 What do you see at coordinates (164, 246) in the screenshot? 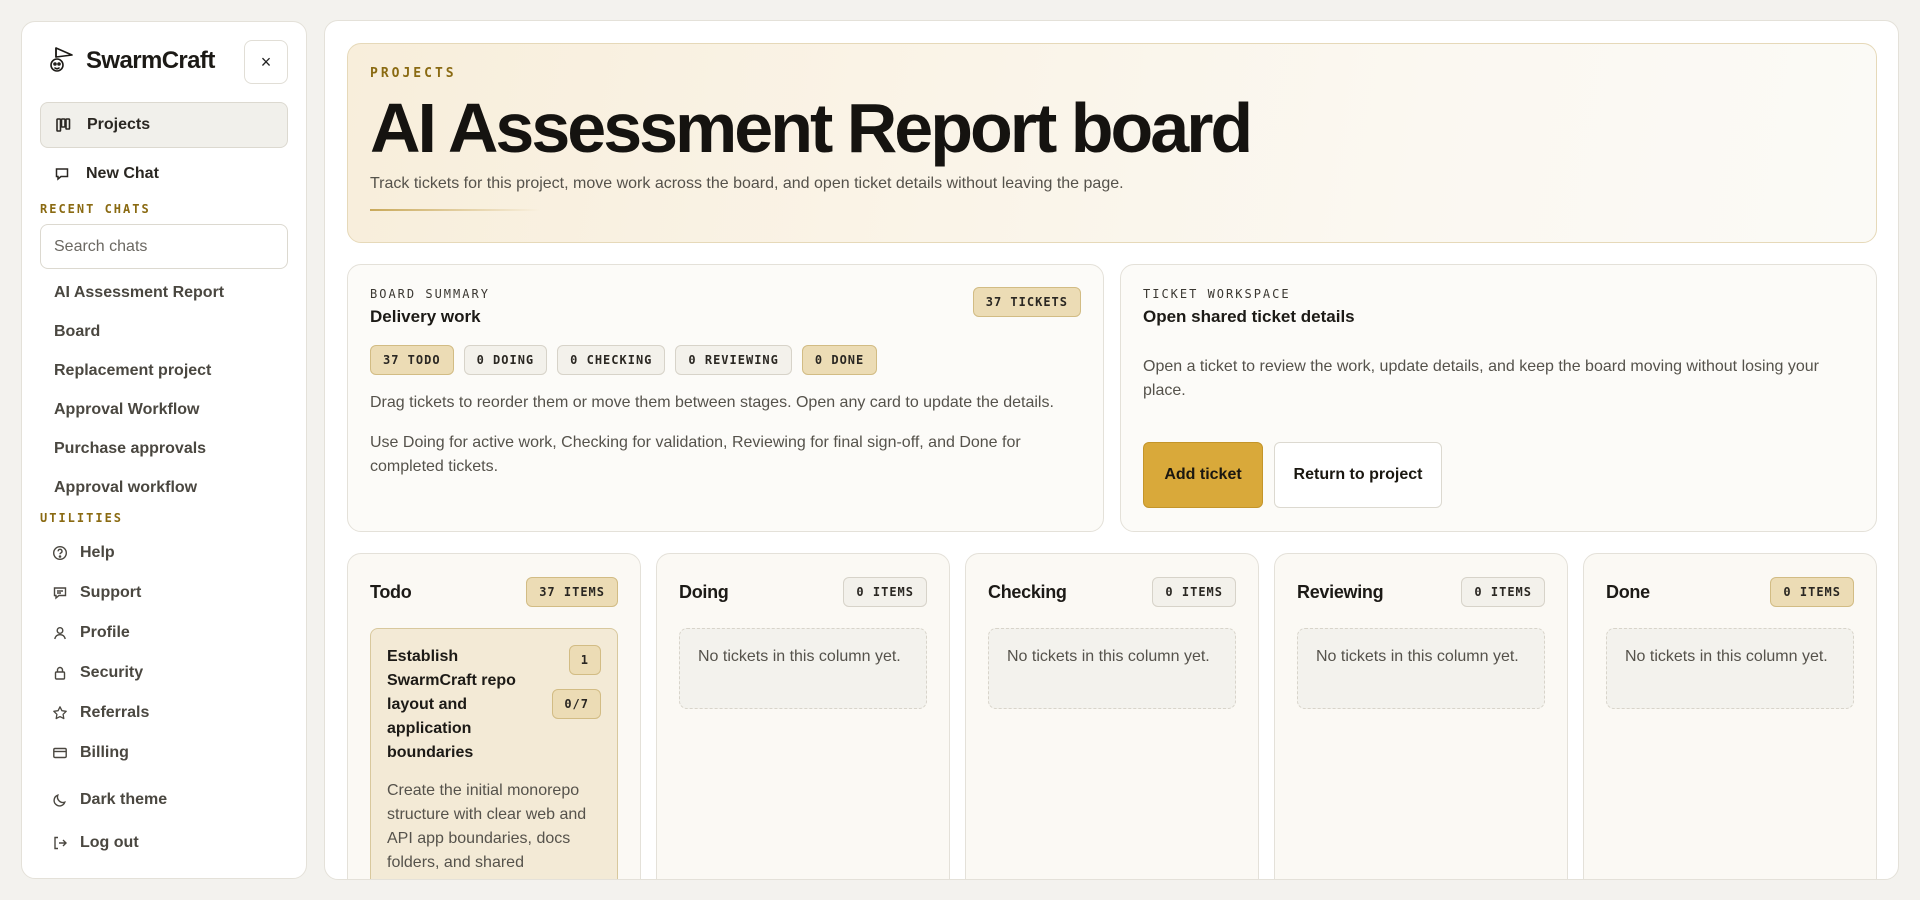
I see `search-chats-input` at bounding box center [164, 246].